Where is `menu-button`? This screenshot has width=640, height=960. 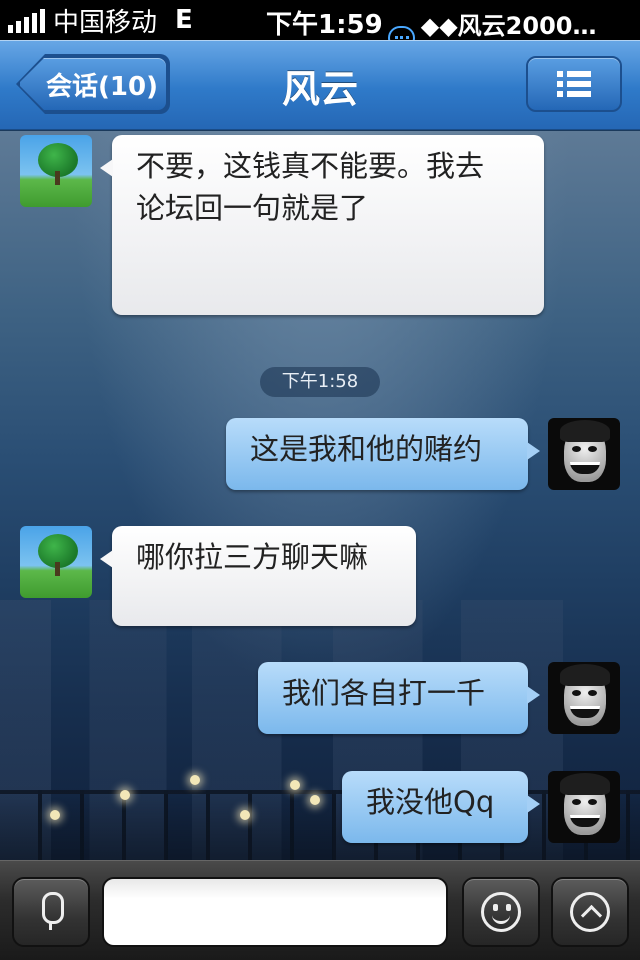
menu-button is located at coordinates (574, 84).